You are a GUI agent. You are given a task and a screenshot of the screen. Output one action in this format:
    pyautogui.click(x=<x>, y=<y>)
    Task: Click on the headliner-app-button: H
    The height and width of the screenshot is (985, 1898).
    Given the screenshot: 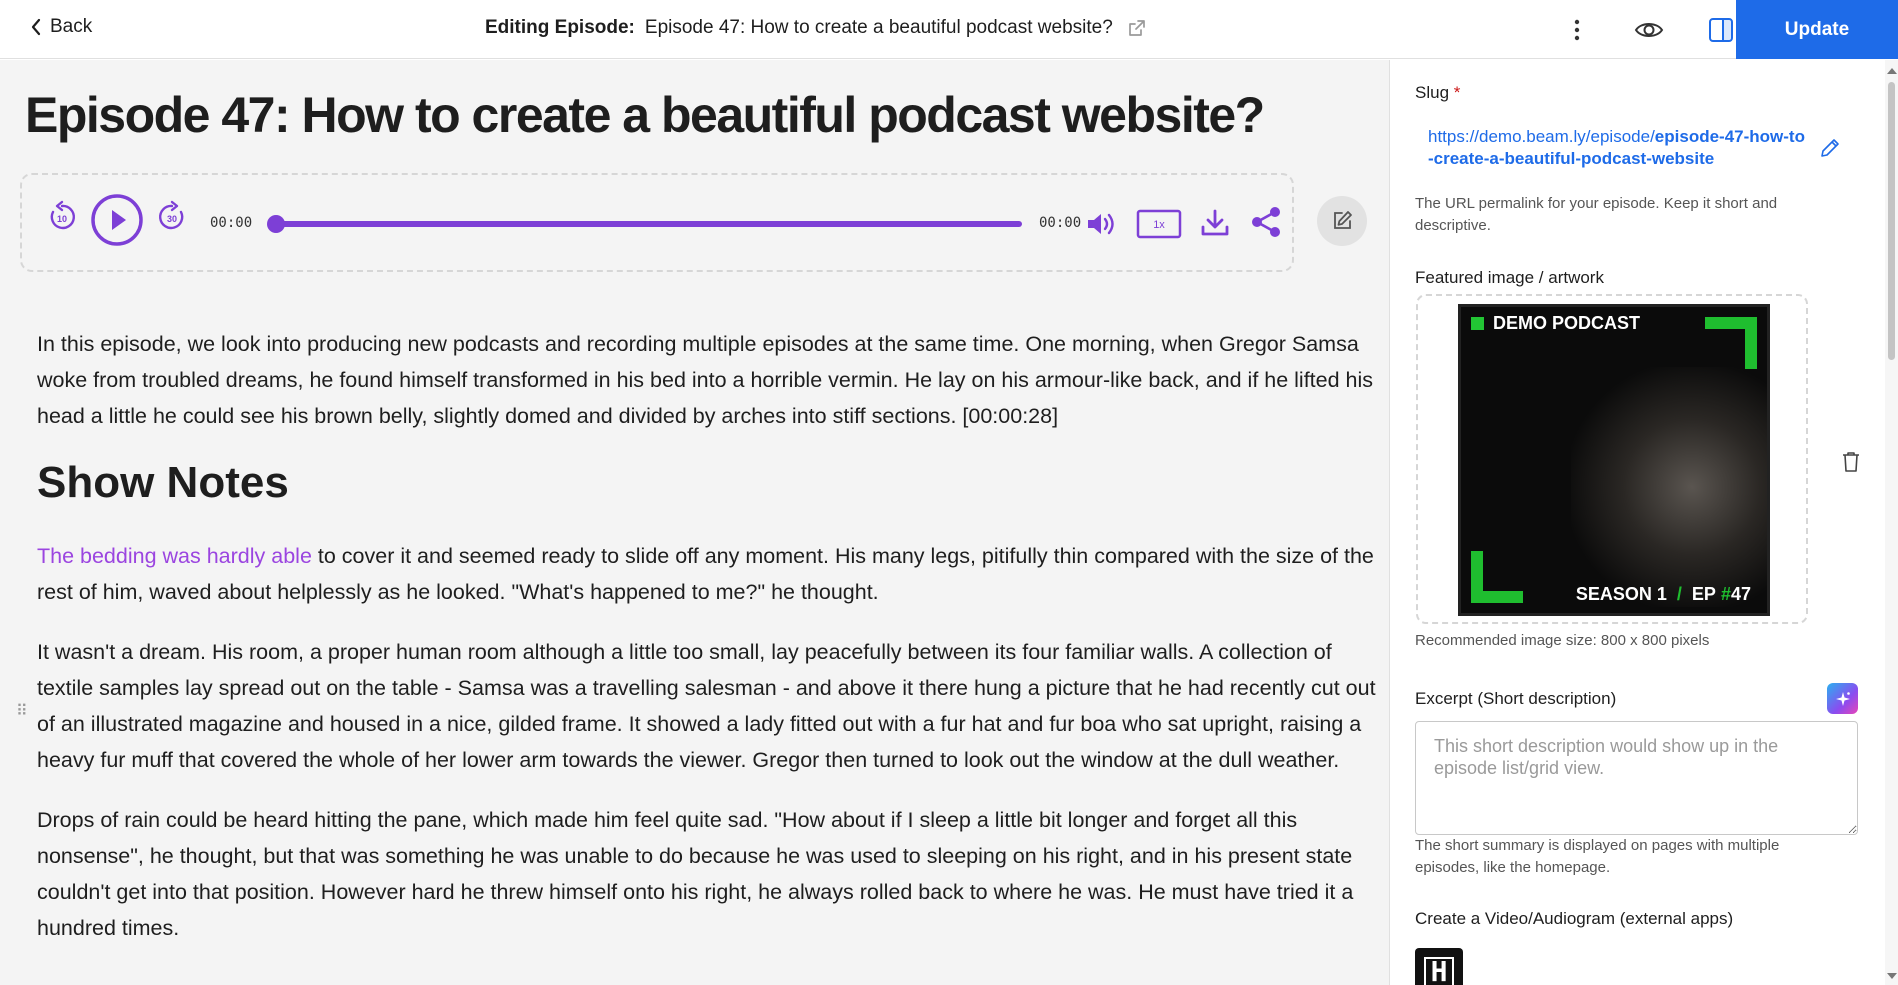 What is the action you would take?
    pyautogui.click(x=1439, y=966)
    